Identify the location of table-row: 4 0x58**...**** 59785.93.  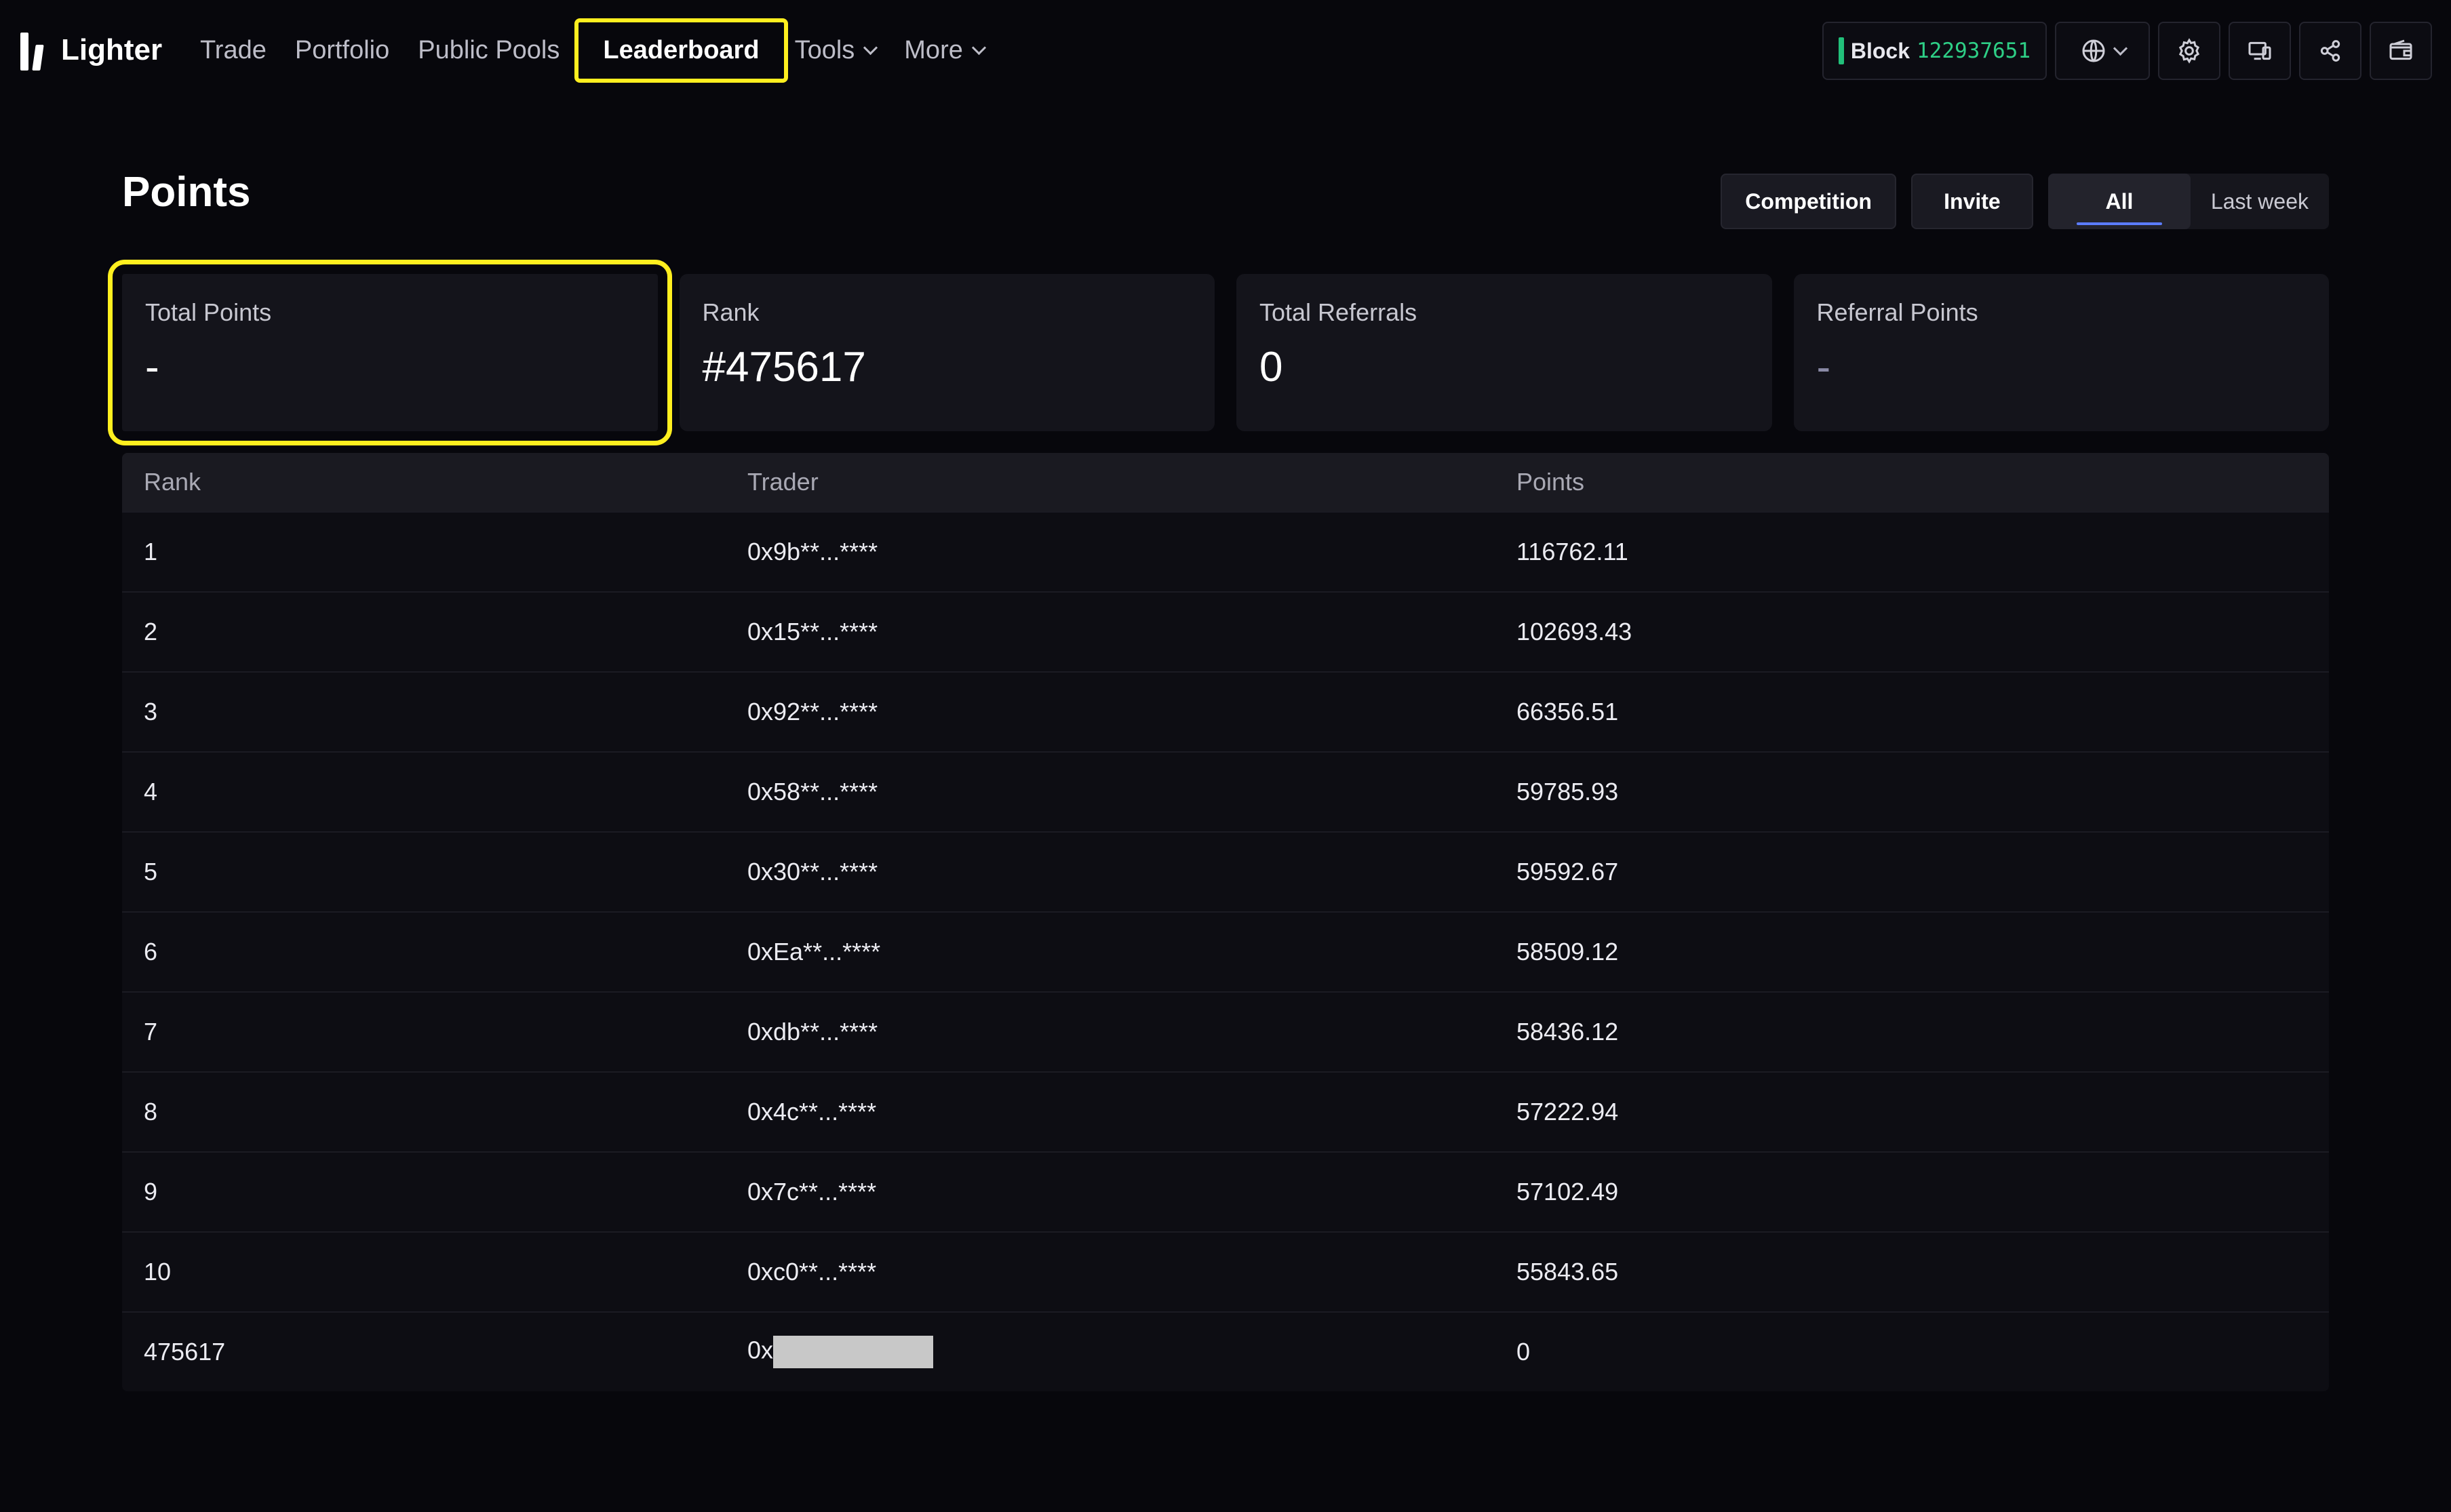
(1226, 791).